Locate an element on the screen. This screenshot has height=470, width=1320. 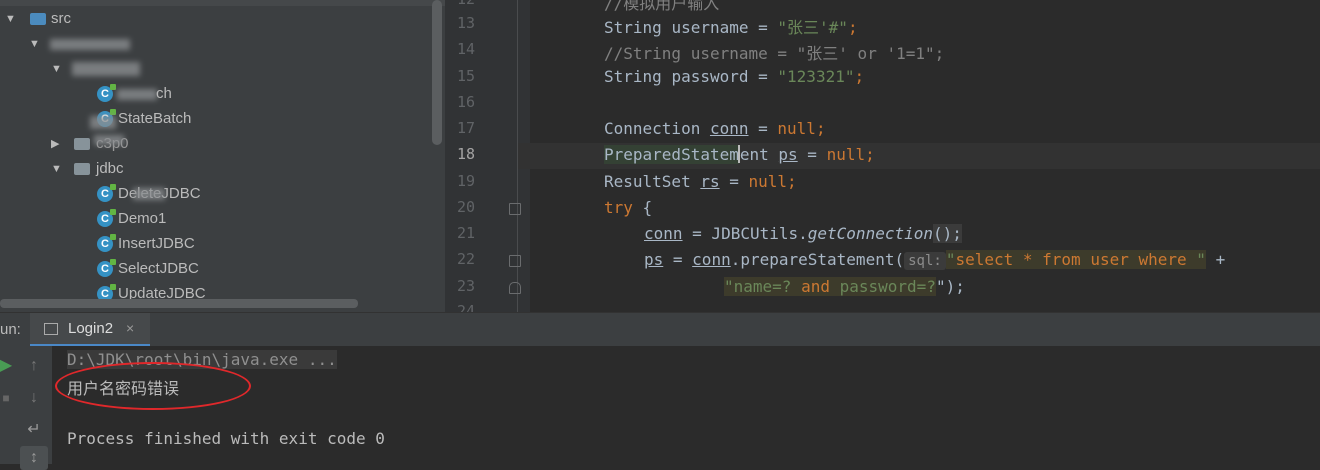
tree-item-package-blurred: ▼ is located at coordinates (215, 44).